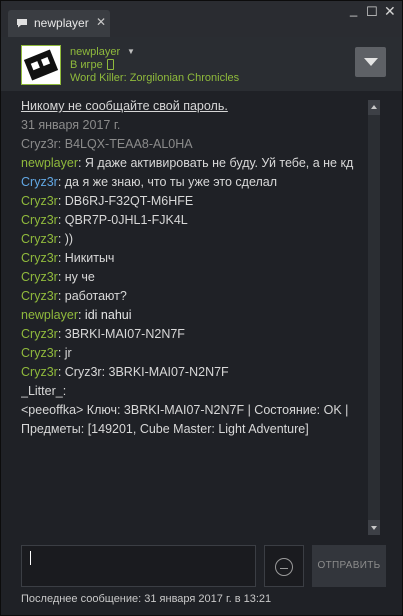 This screenshot has width=403, height=616. What do you see at coordinates (193, 277) in the screenshot?
I see `chat-message: Cryz3r: ну че` at bounding box center [193, 277].